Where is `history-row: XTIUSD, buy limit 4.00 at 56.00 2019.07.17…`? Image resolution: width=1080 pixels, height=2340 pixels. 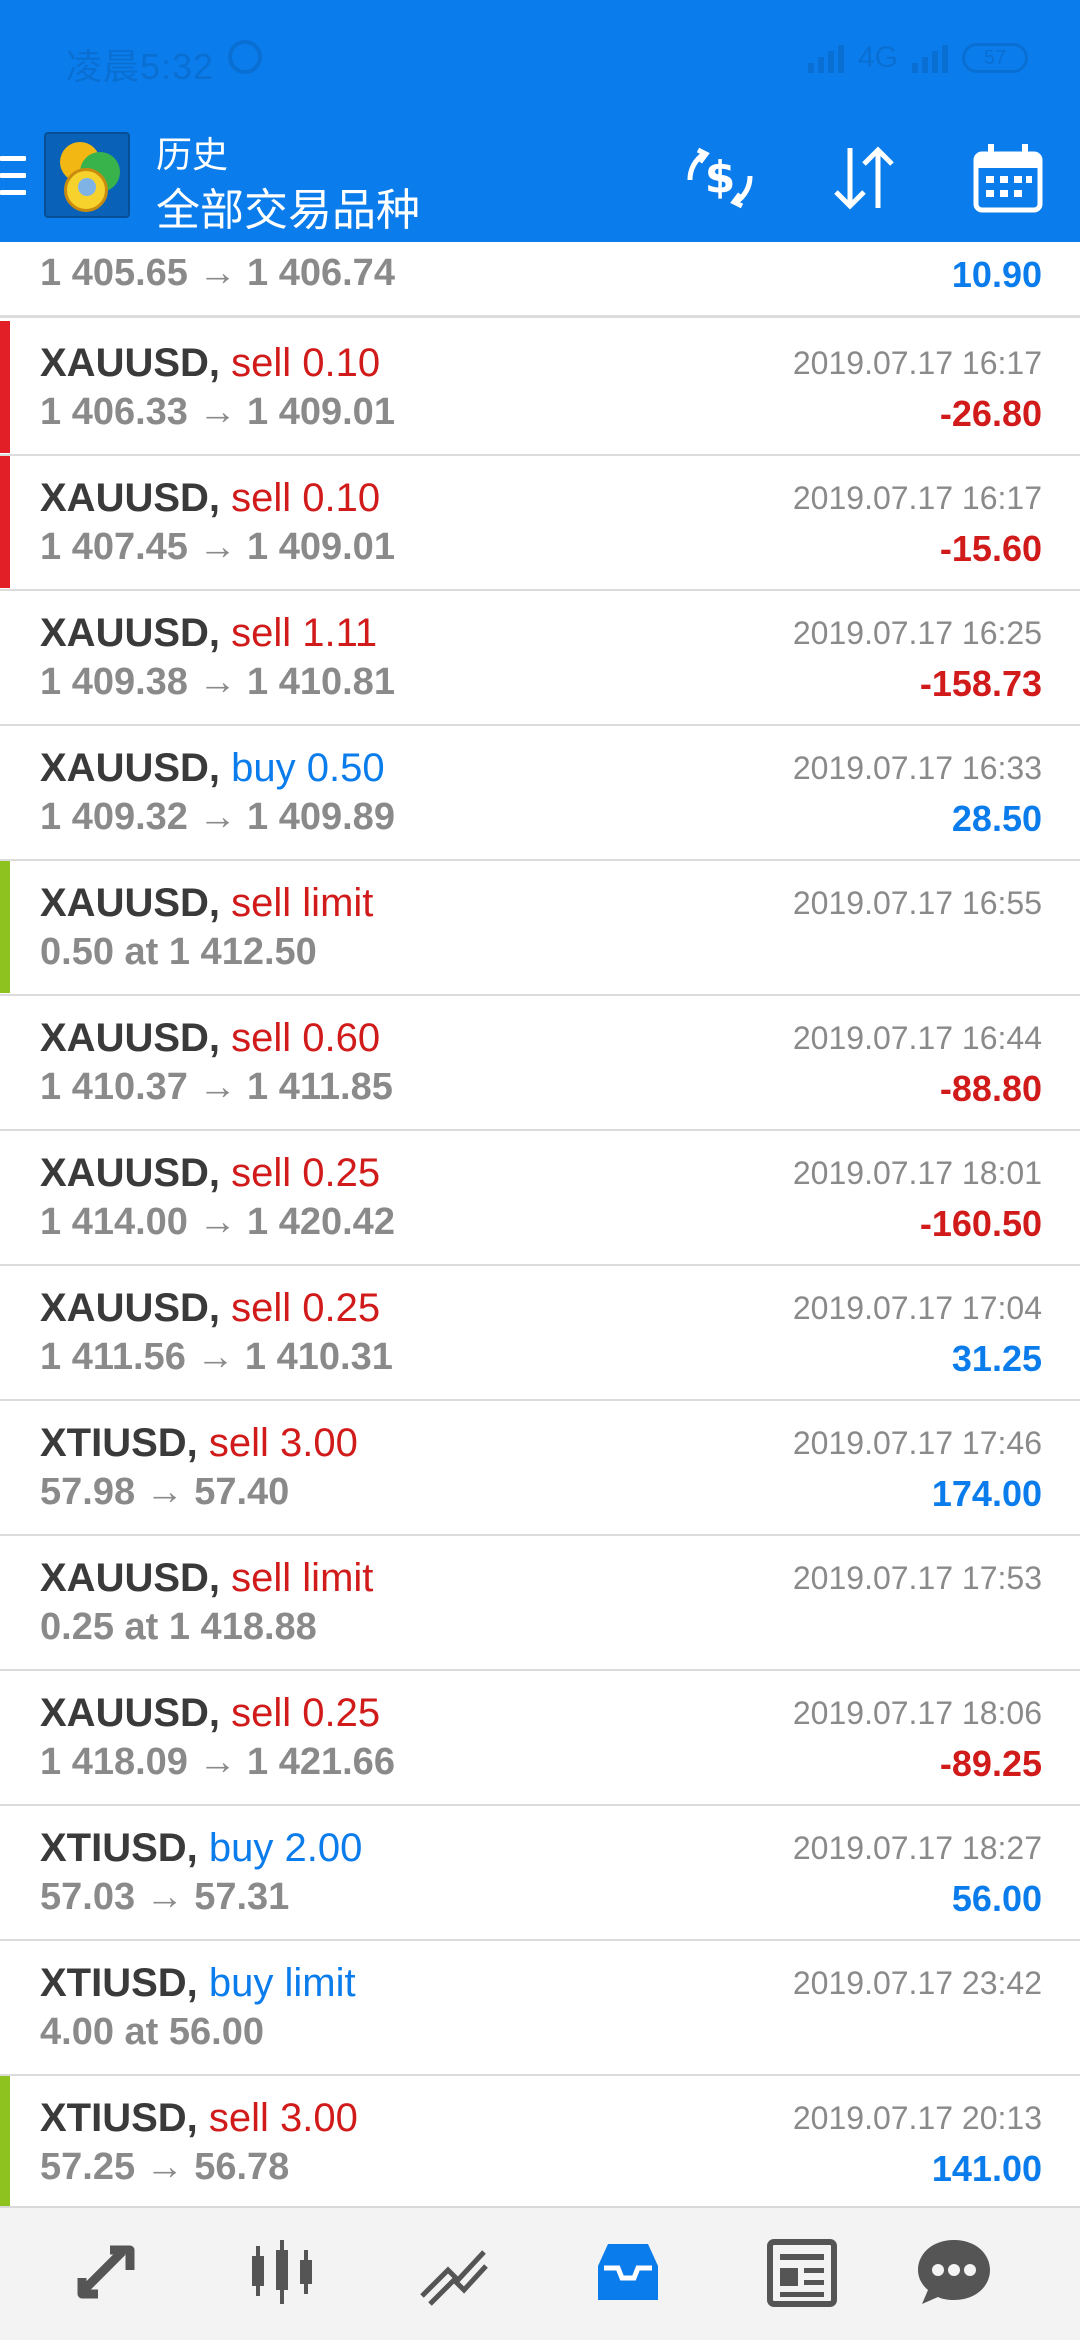 history-row: XTIUSD, buy limit 4.00 at 56.00 2019.07.17… is located at coordinates (540, 2009).